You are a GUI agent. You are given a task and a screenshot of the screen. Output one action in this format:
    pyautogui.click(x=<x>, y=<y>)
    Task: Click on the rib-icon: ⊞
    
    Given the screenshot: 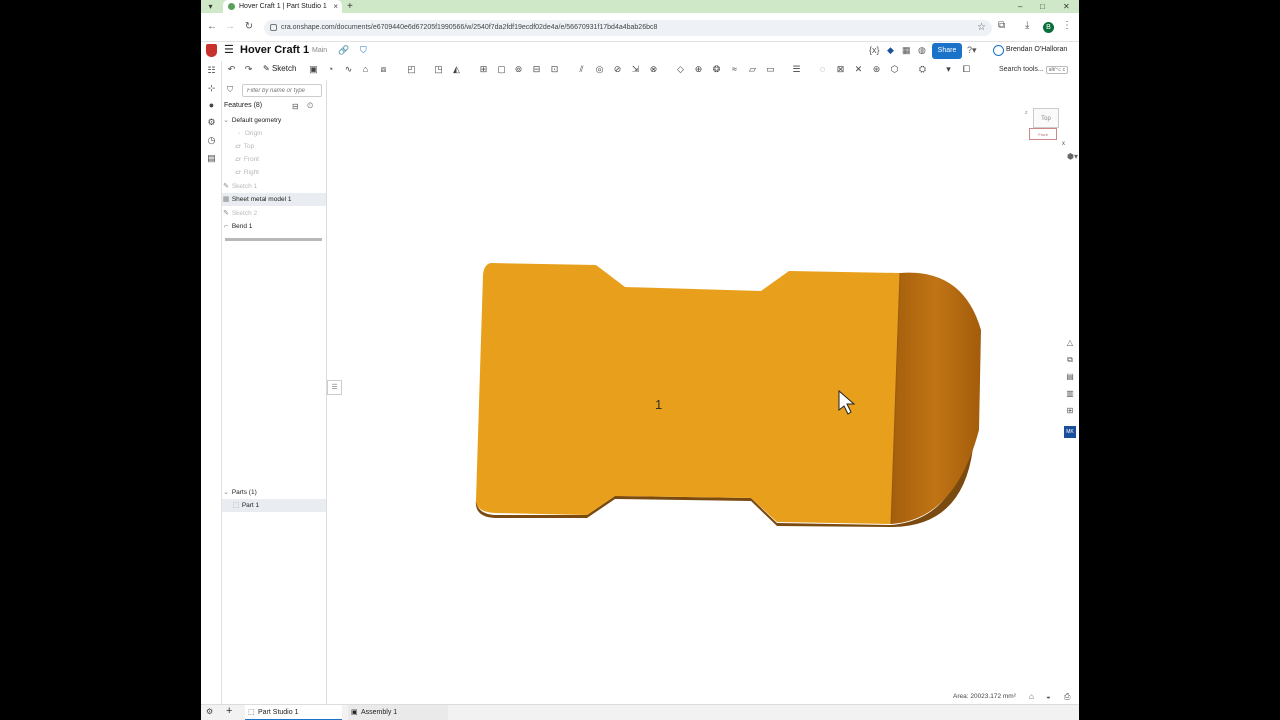 What is the action you would take?
    pyautogui.click(x=483, y=69)
    